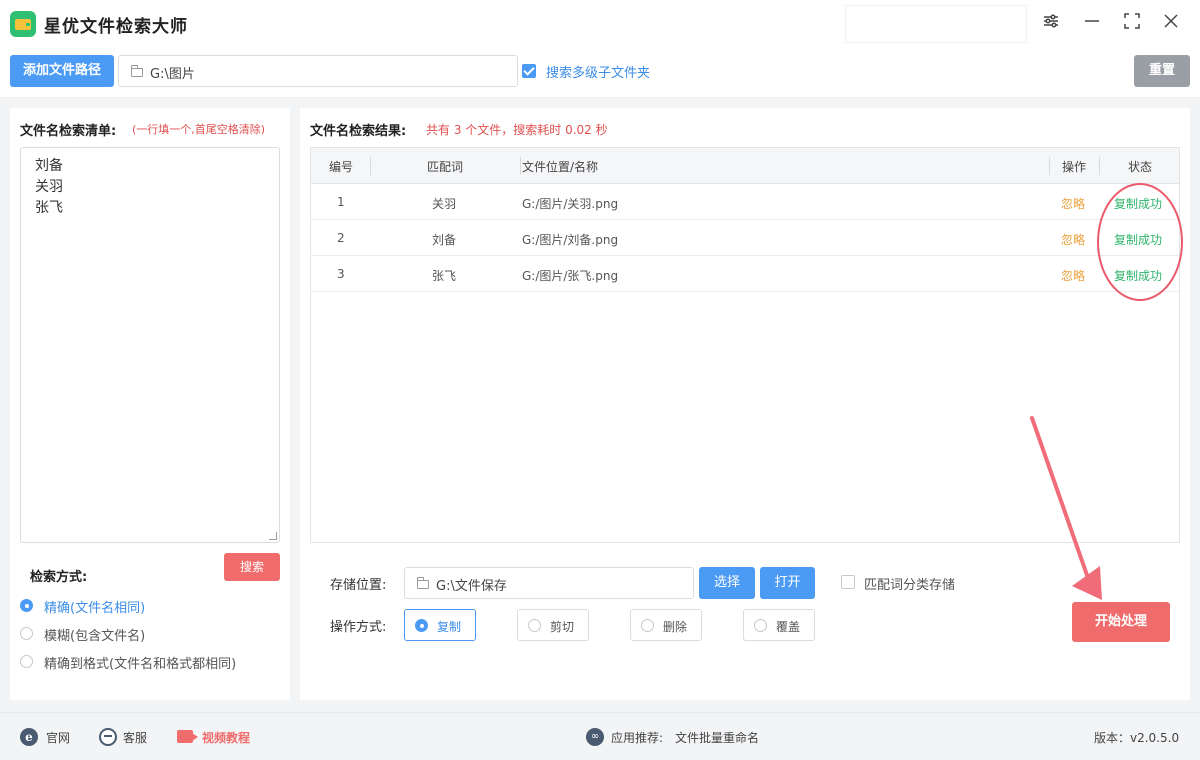 The height and width of the screenshot is (760, 1200). I want to click on op-copy-label: 复制, so click(449, 627).